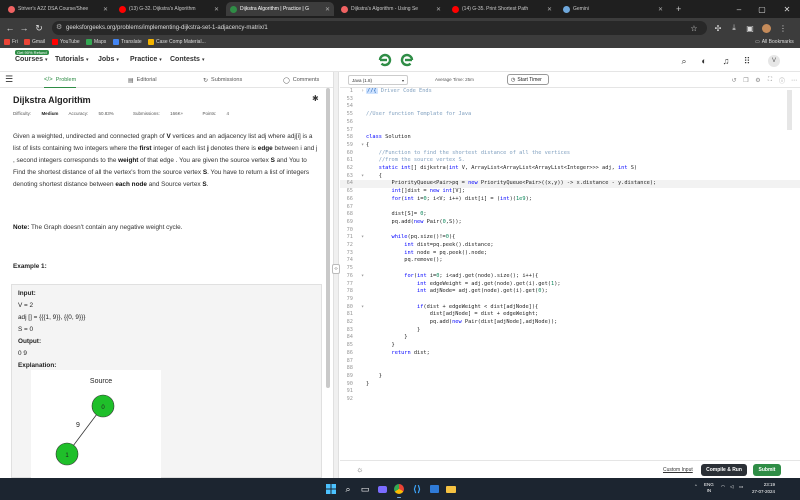  What do you see at coordinates (696, 487) in the screenshot?
I see `tray-chevron-icon: ⌃` at bounding box center [696, 487].